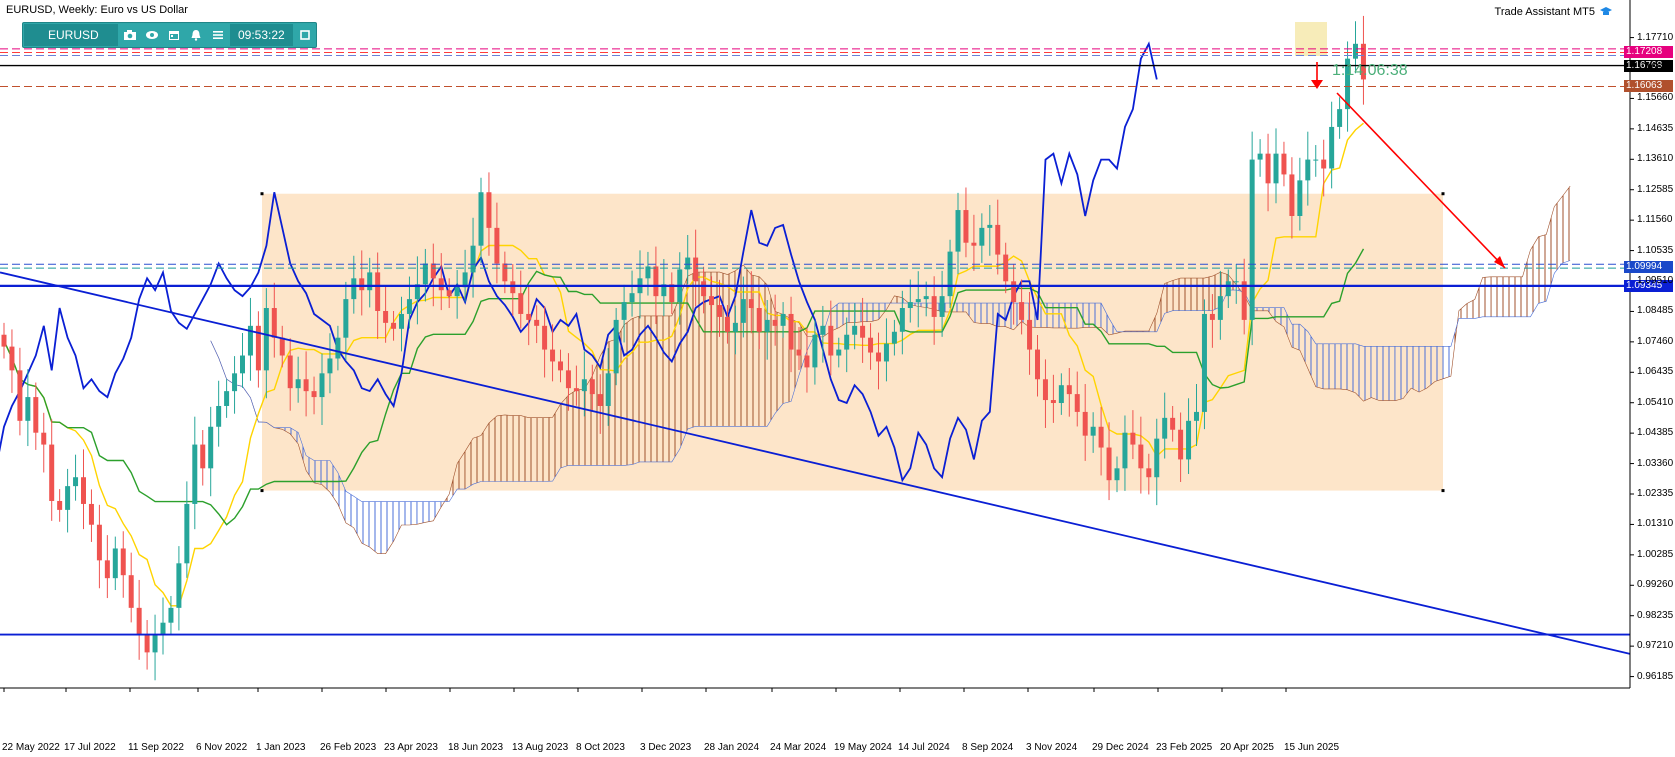 Image resolution: width=1675 pixels, height=757 pixels. What do you see at coordinates (1655, 341) in the screenshot?
I see `price-tick-label: 1.07460` at bounding box center [1655, 341].